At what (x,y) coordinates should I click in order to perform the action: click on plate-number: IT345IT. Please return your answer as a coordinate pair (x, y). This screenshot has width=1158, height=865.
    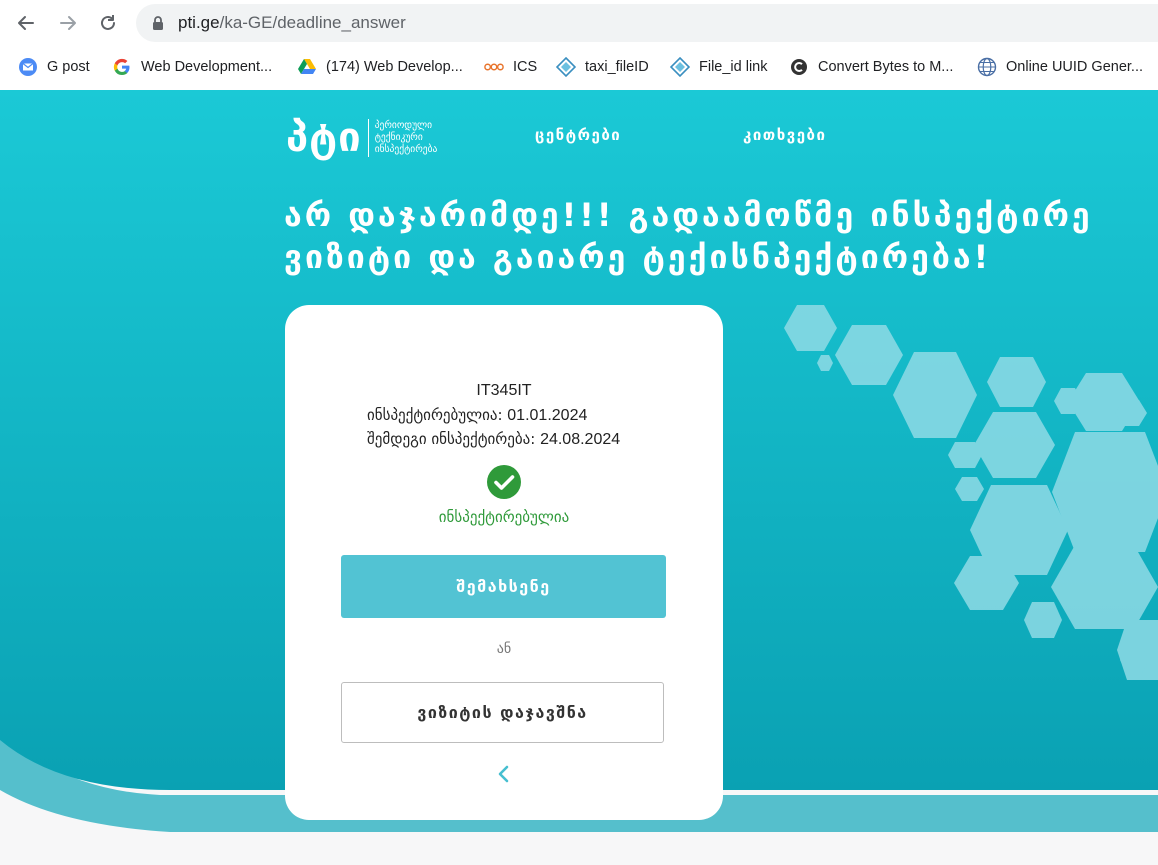
    Looking at the image, I should click on (504, 390).